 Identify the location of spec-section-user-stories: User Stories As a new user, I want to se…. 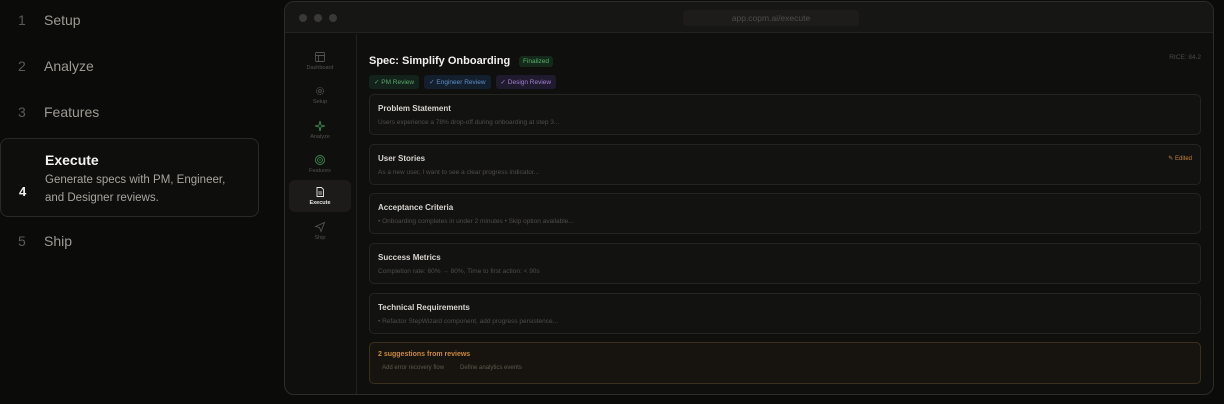
(785, 164).